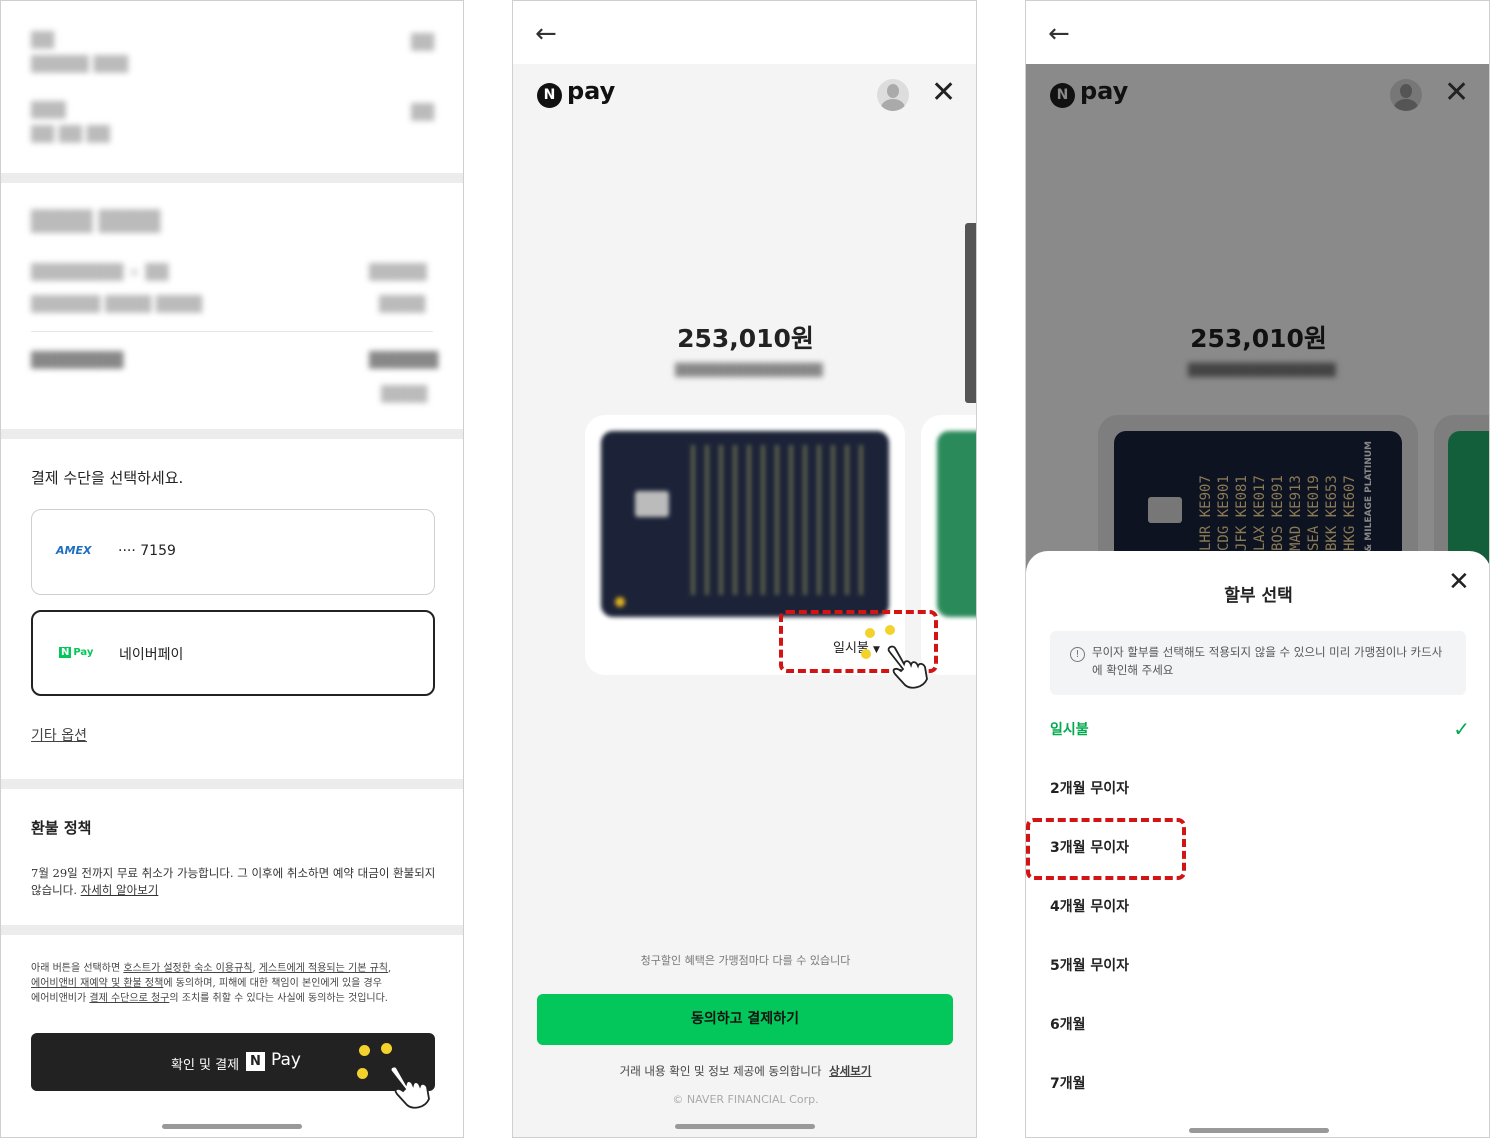  What do you see at coordinates (233, 653) in the screenshot?
I see `naver-pay-option: N Pay 네이버페이` at bounding box center [233, 653].